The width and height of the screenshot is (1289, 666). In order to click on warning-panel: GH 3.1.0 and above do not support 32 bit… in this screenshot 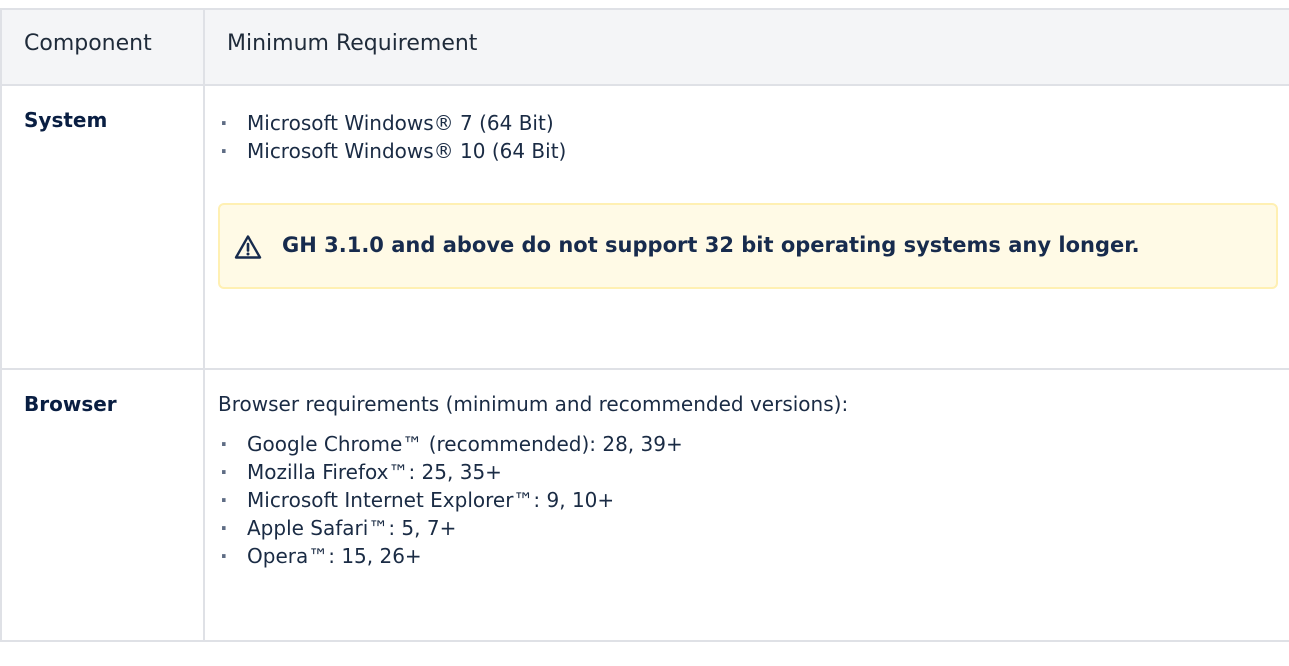, I will do `click(748, 246)`.